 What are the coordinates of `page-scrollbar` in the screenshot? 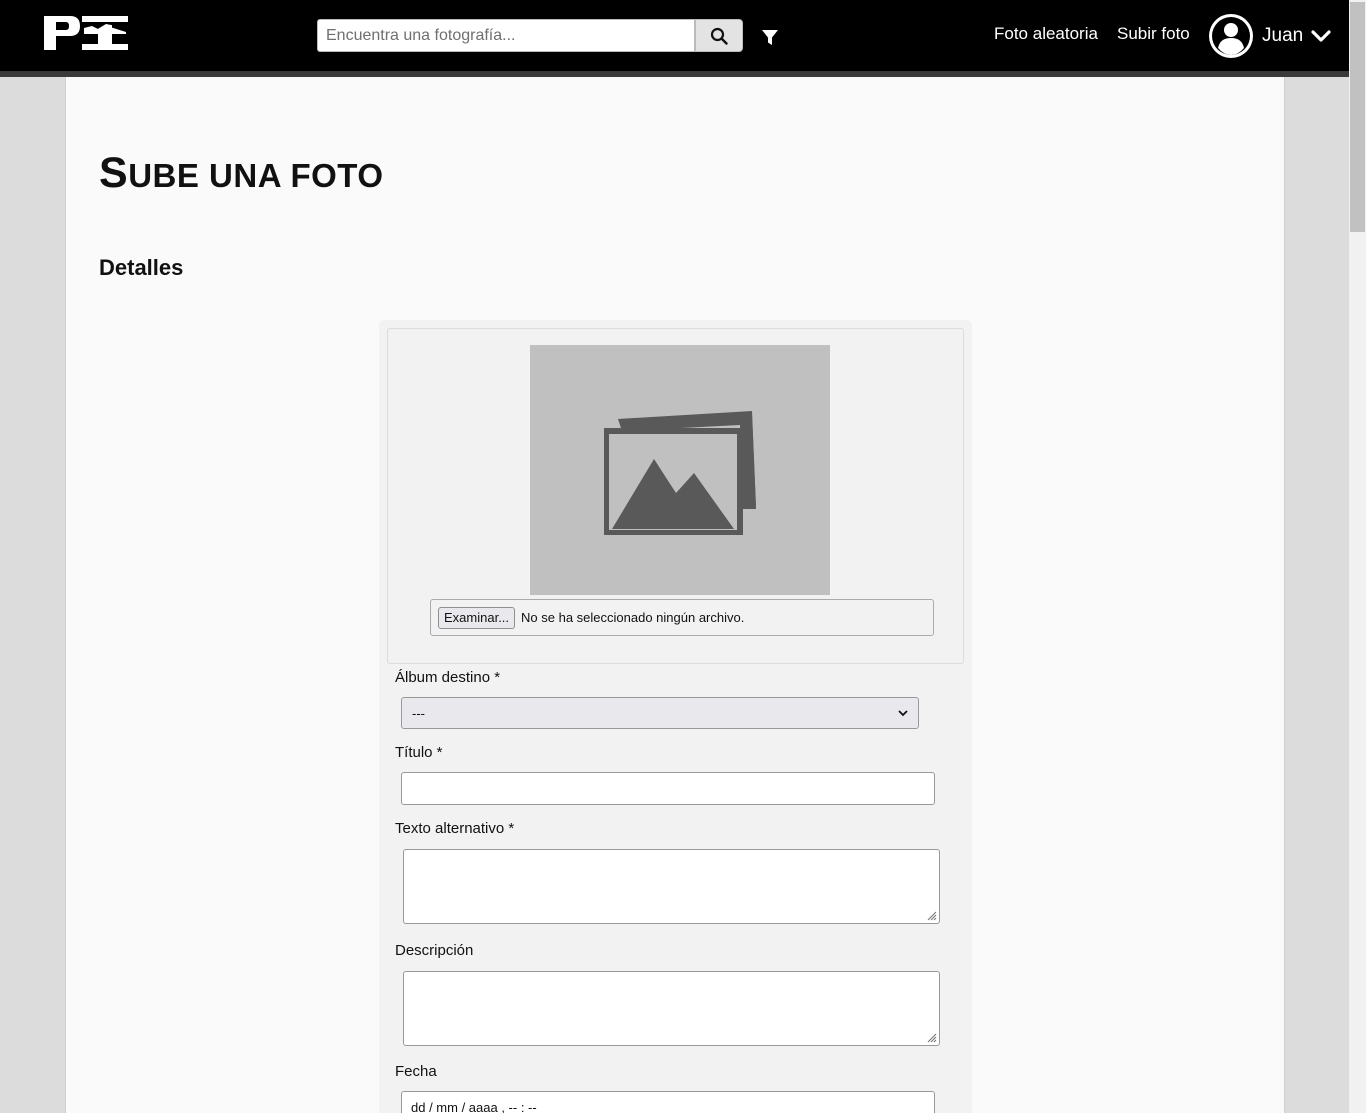 It's located at (1357, 556).